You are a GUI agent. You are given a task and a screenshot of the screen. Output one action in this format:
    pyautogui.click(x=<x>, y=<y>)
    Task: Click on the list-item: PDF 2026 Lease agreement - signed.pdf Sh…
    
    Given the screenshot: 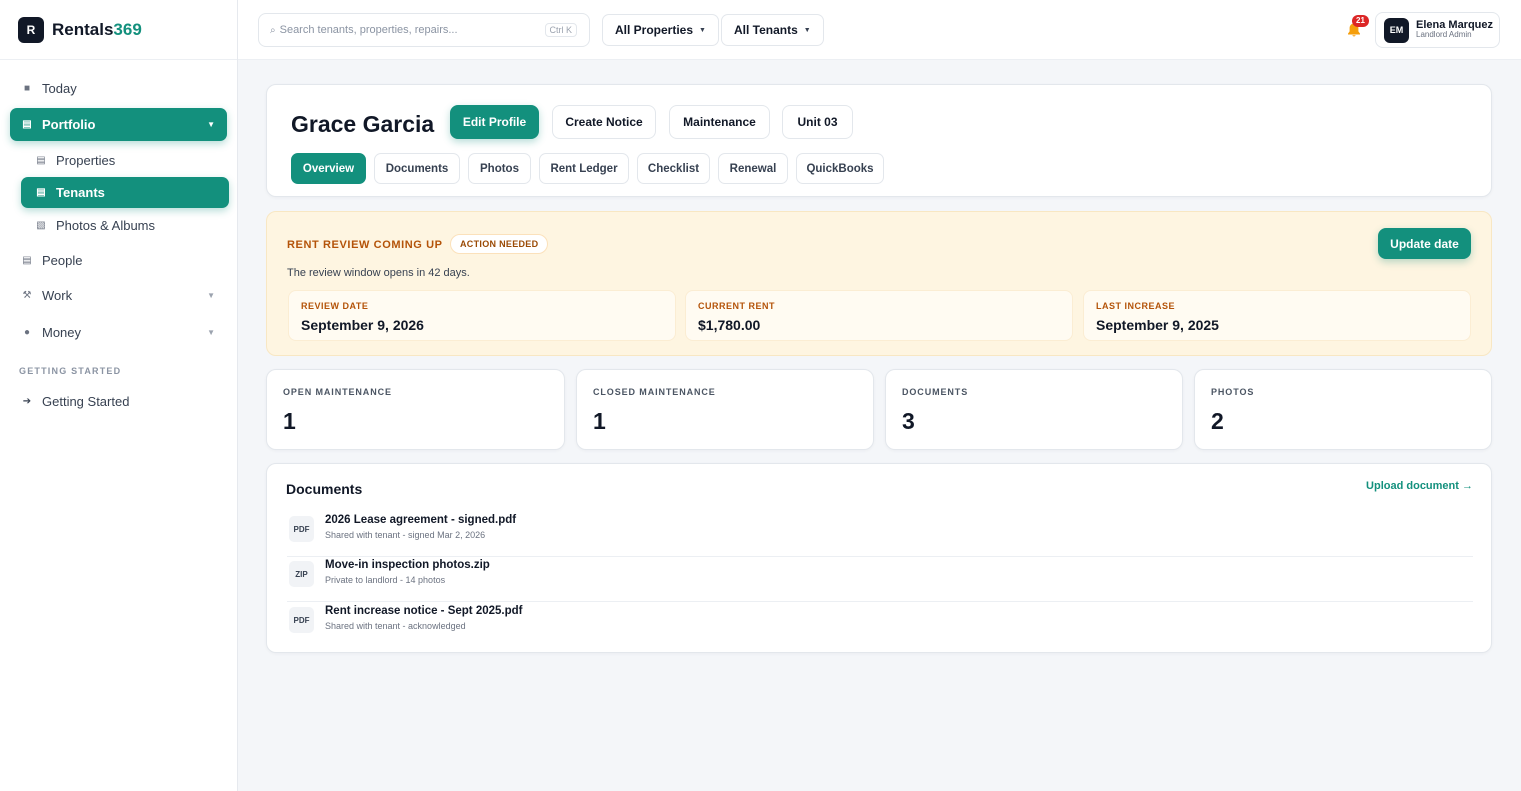 What is the action you would take?
    pyautogui.click(x=880, y=534)
    